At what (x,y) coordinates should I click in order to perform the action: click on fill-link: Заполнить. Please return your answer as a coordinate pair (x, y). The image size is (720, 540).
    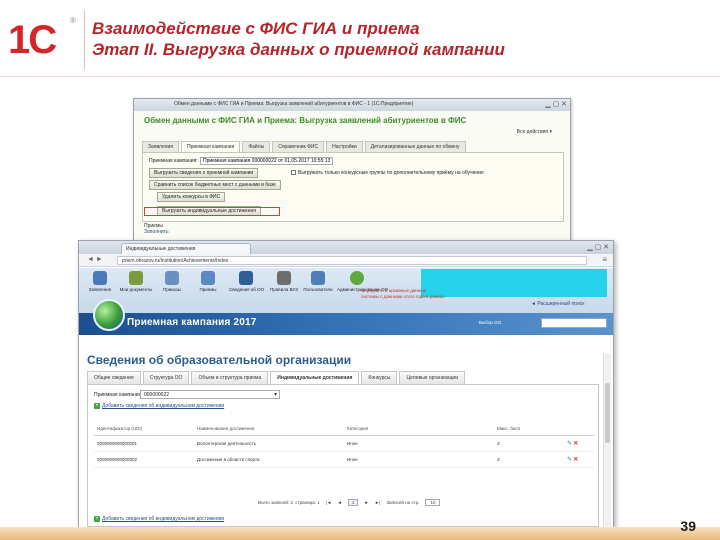
    Looking at the image, I should click on (156, 232).